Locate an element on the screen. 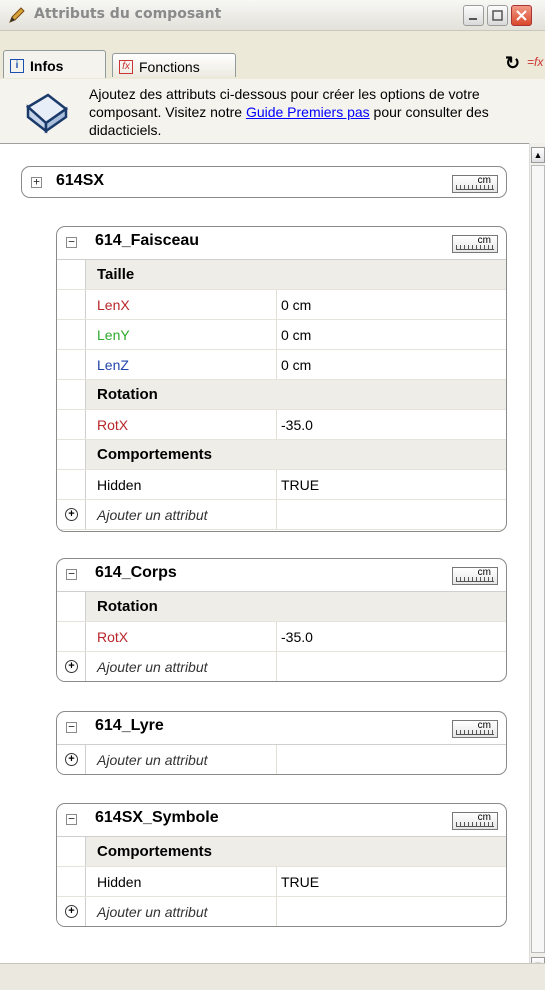 Image resolution: width=545 pixels, height=990 pixels. attribute-grid: Rotation RotX -35.0 + Ajouter un attribut is located at coordinates (281, 636).